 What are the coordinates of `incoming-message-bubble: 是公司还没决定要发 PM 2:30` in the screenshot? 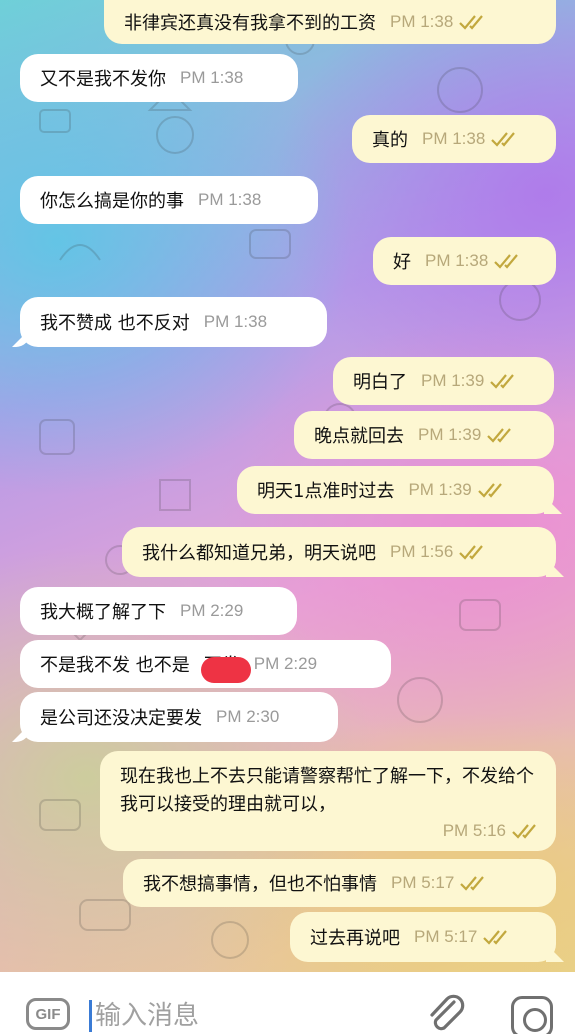 It's located at (179, 717).